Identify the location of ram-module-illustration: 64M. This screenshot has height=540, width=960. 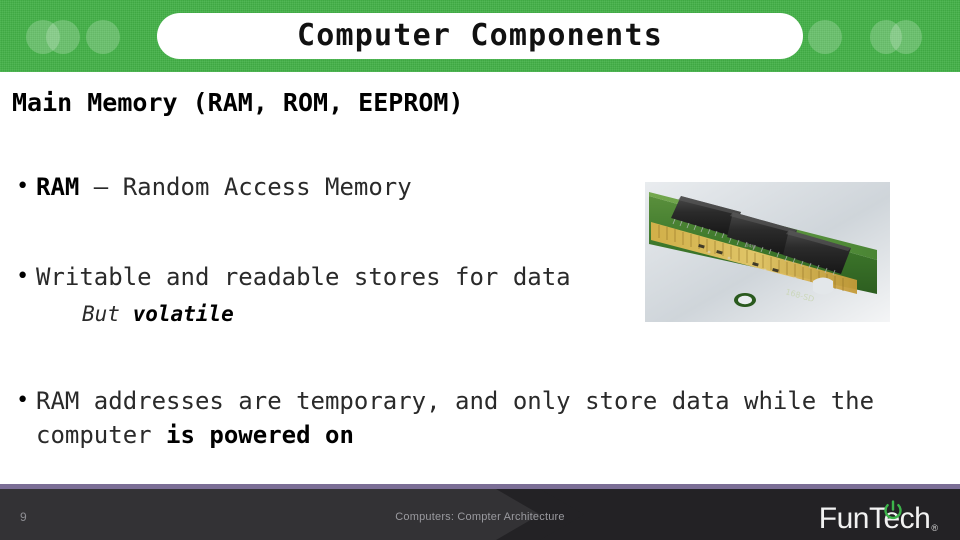
(767, 252).